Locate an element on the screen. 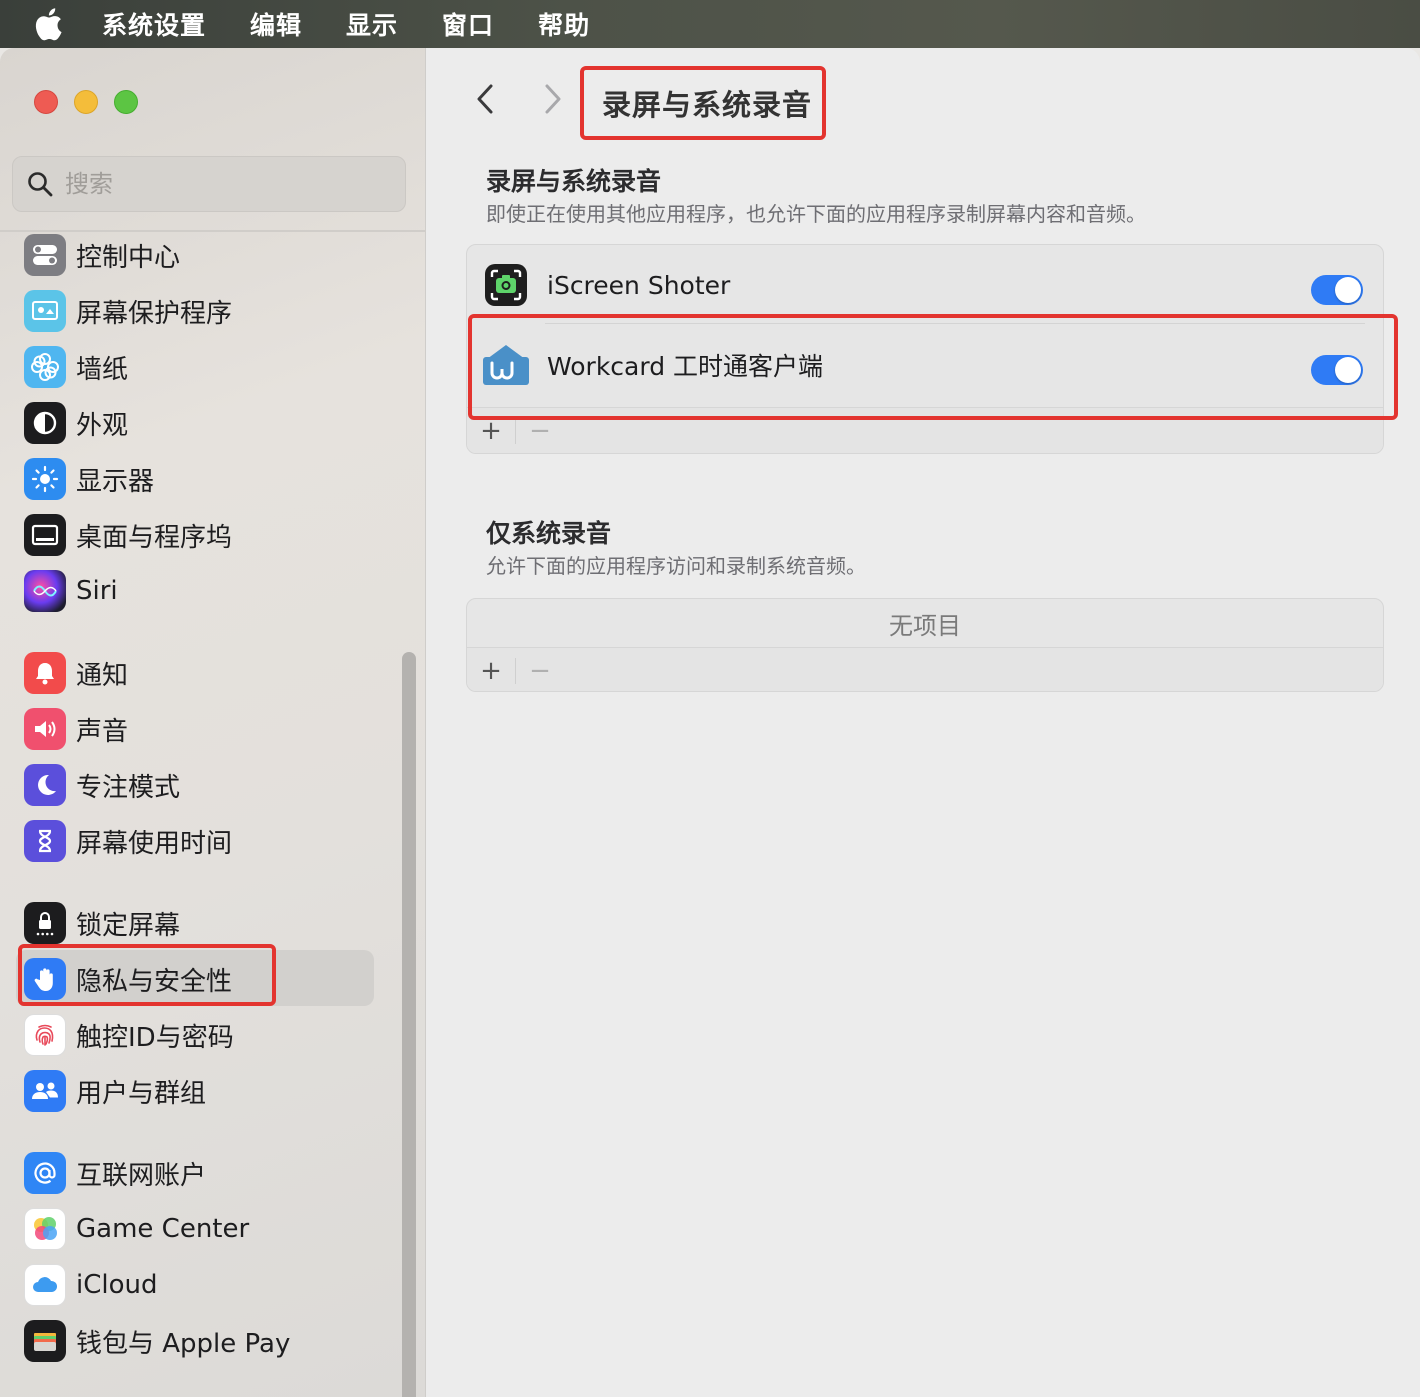 This screenshot has width=1420, height=1397. sidebar-item-siri: Siri is located at coordinates (71, 591).